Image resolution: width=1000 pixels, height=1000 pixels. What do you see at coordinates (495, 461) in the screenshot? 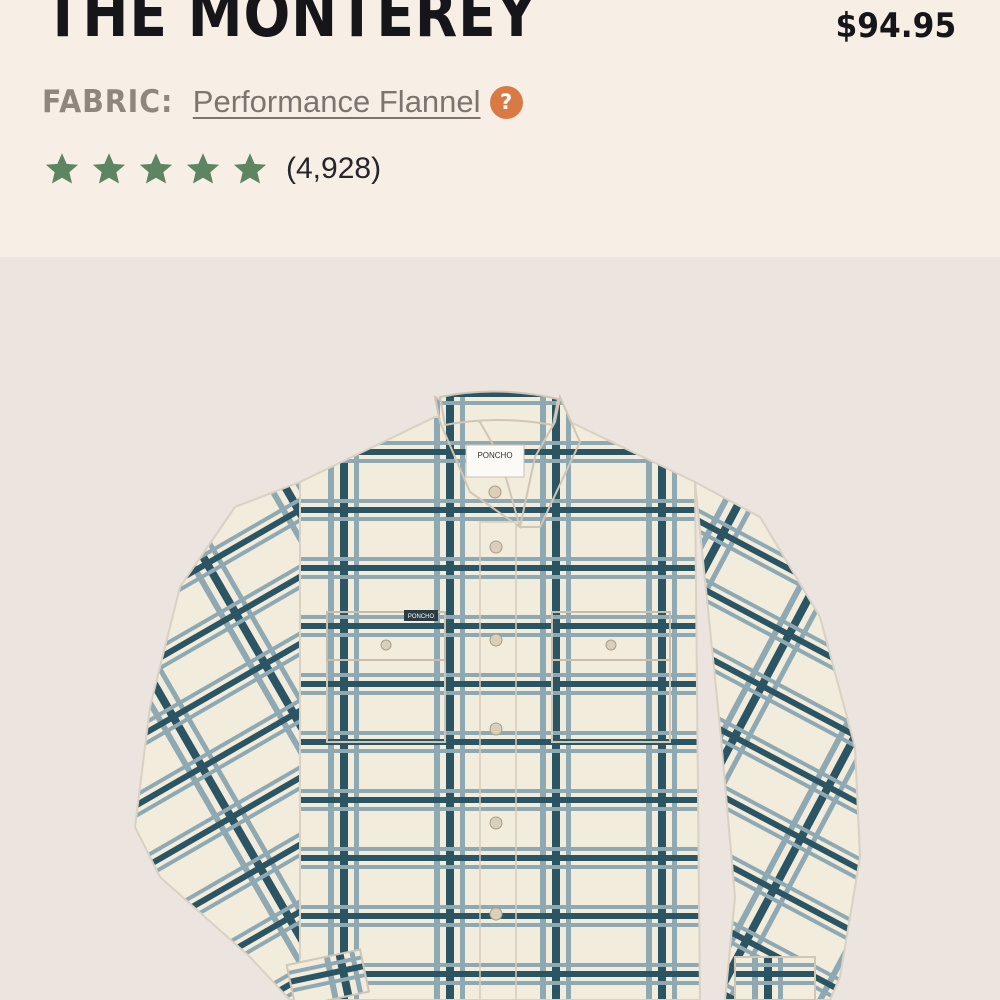
I see `neck-label` at bounding box center [495, 461].